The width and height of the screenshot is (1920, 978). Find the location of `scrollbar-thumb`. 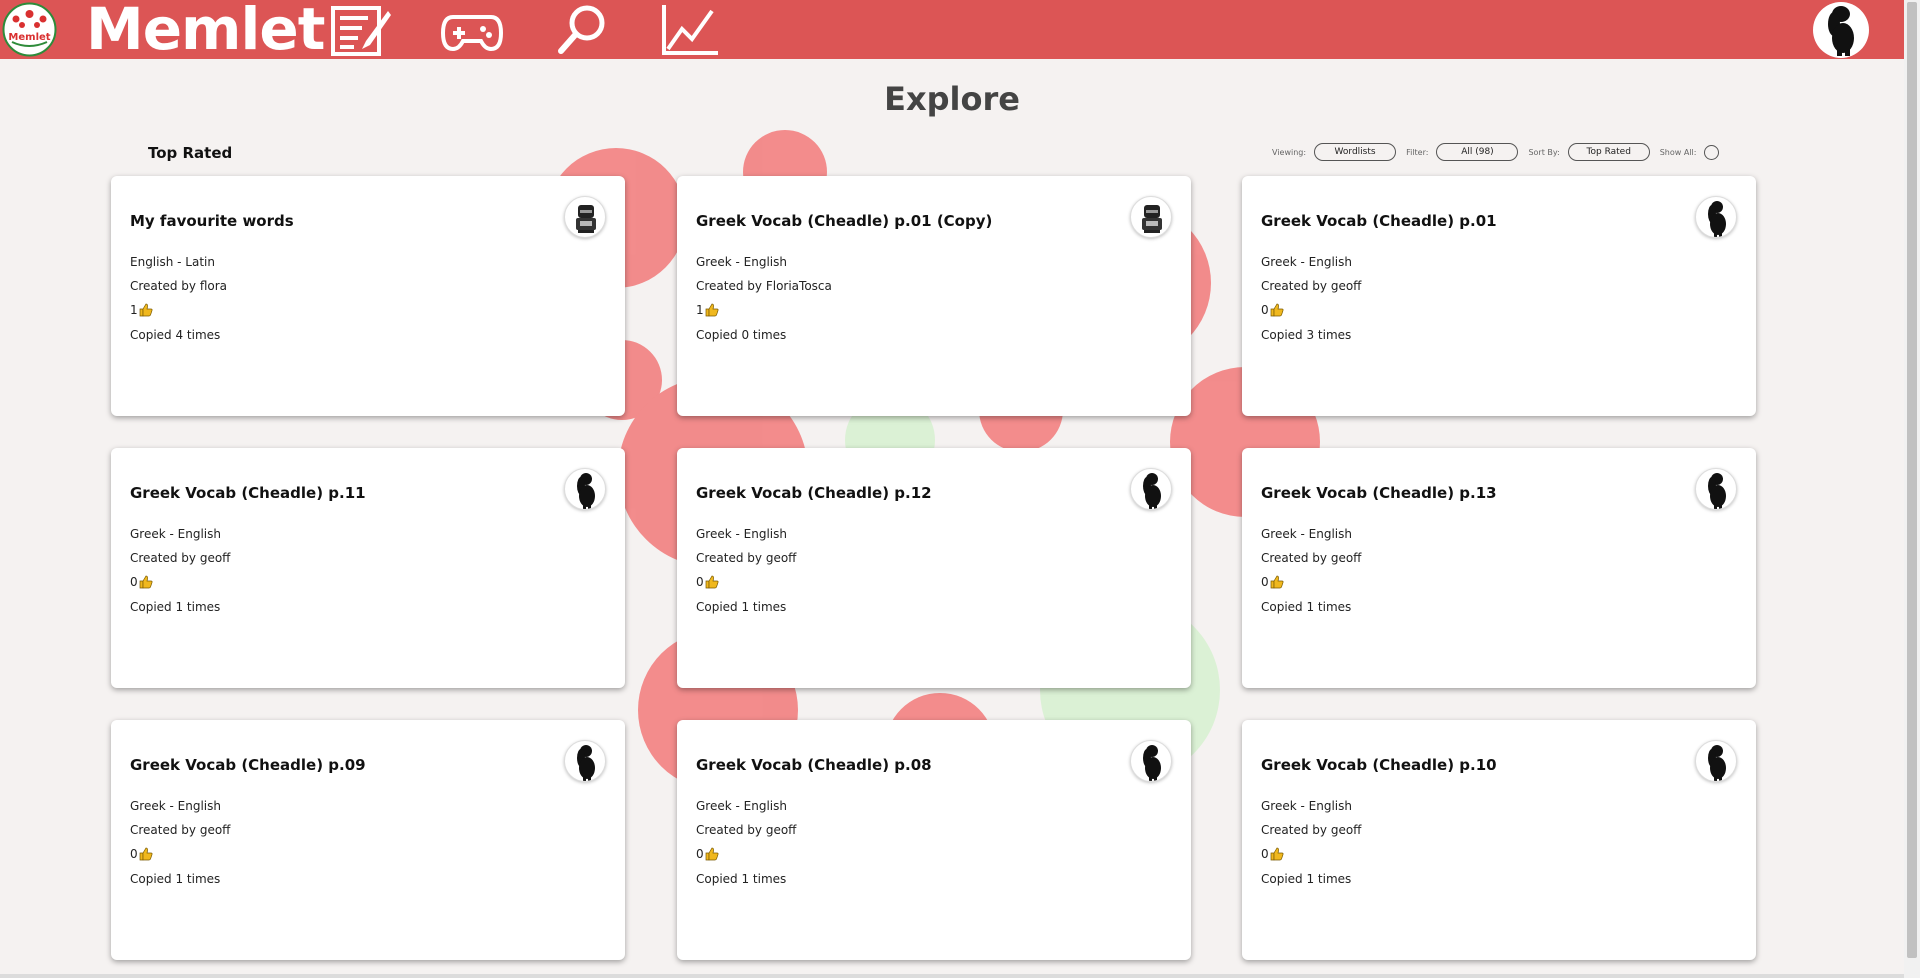

scrollbar-thumb is located at coordinates (1912, 480).